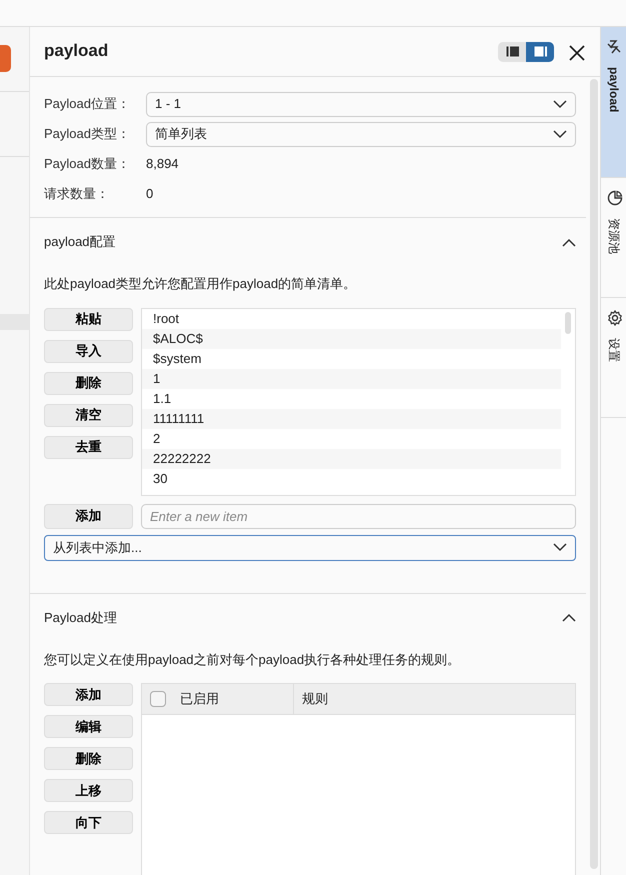 The width and height of the screenshot is (626, 875). I want to click on select-all-checkbox, so click(158, 699).